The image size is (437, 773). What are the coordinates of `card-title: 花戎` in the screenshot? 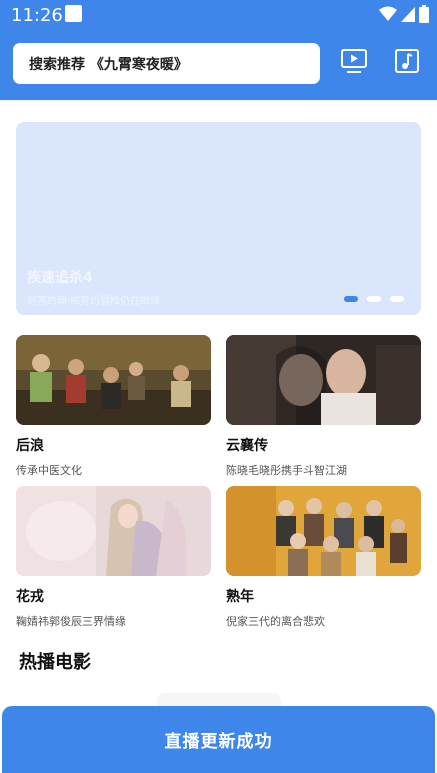 It's located at (30, 597).